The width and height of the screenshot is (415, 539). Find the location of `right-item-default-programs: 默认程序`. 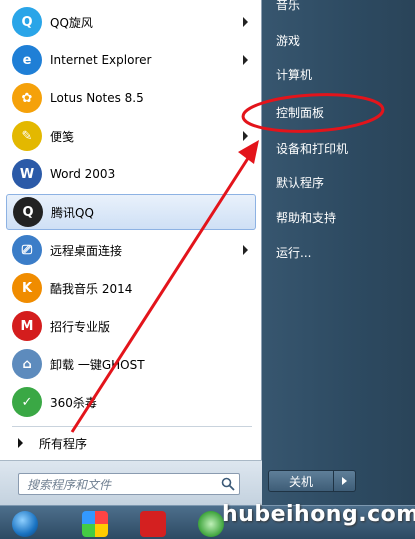

right-item-default-programs: 默认程序 is located at coordinates (339, 182).